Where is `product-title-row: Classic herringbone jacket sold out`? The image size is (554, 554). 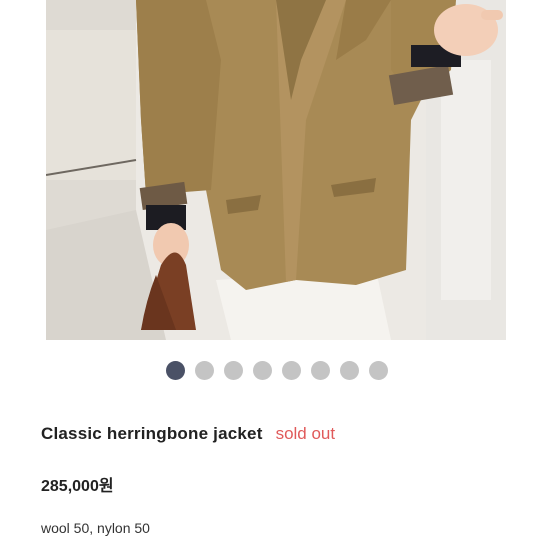
product-title-row: Classic herringbone jacket sold out is located at coordinates (188, 434).